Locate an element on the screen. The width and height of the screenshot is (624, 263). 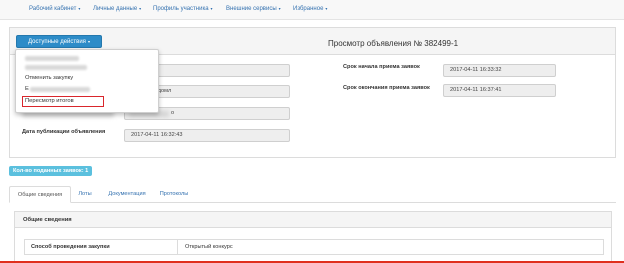
purchase-method-label: Способ проведения закупки is located at coordinates (70, 247).